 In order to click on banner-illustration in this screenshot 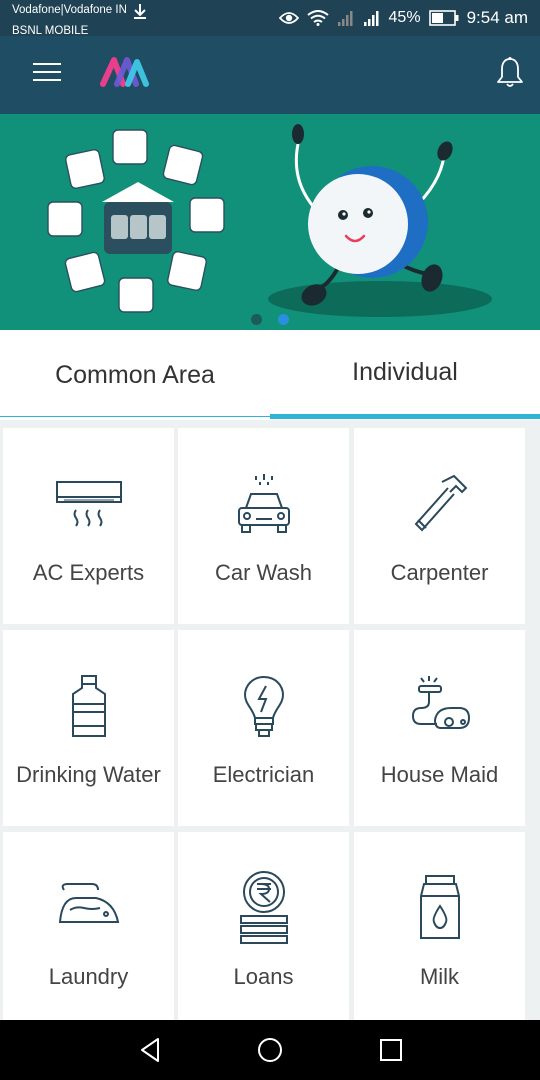, I will do `click(269, 220)`.